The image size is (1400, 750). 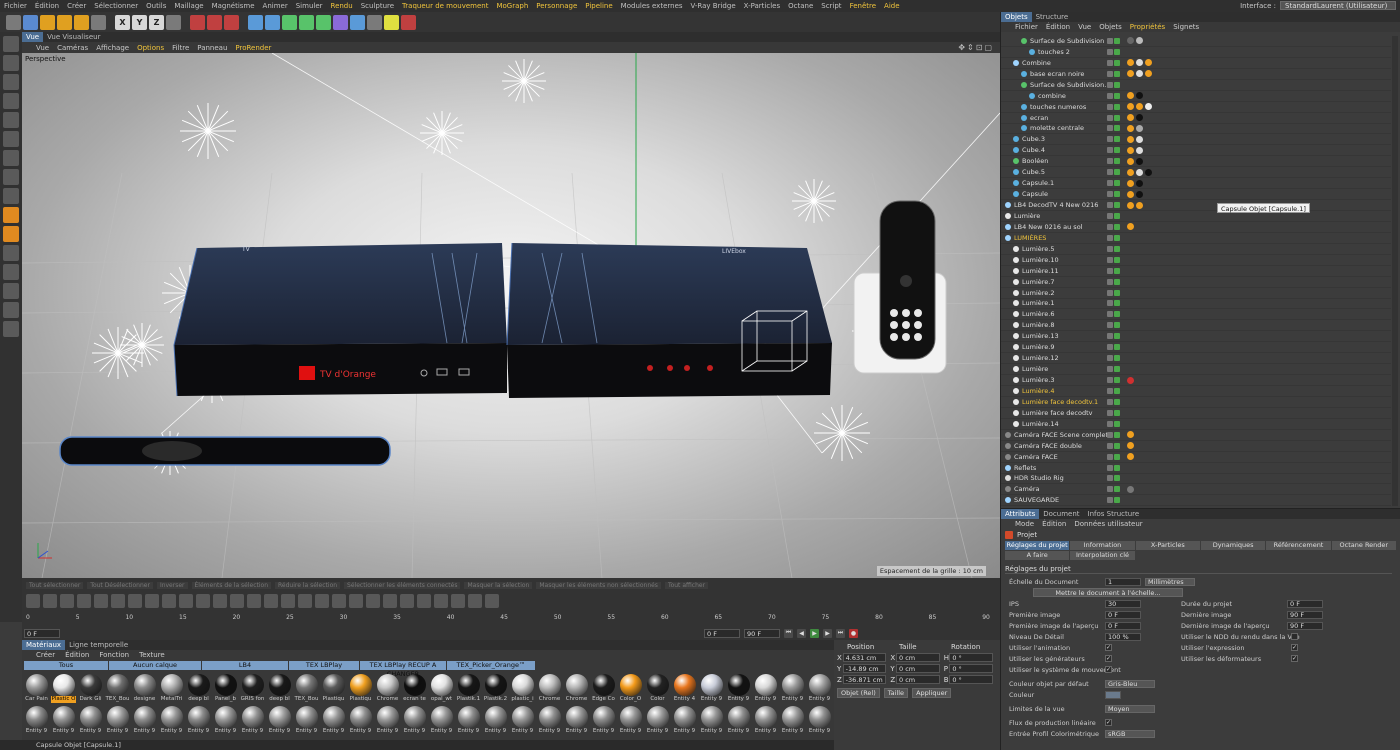 I want to click on menu-edition: Édition, so click(x=47, y=6).